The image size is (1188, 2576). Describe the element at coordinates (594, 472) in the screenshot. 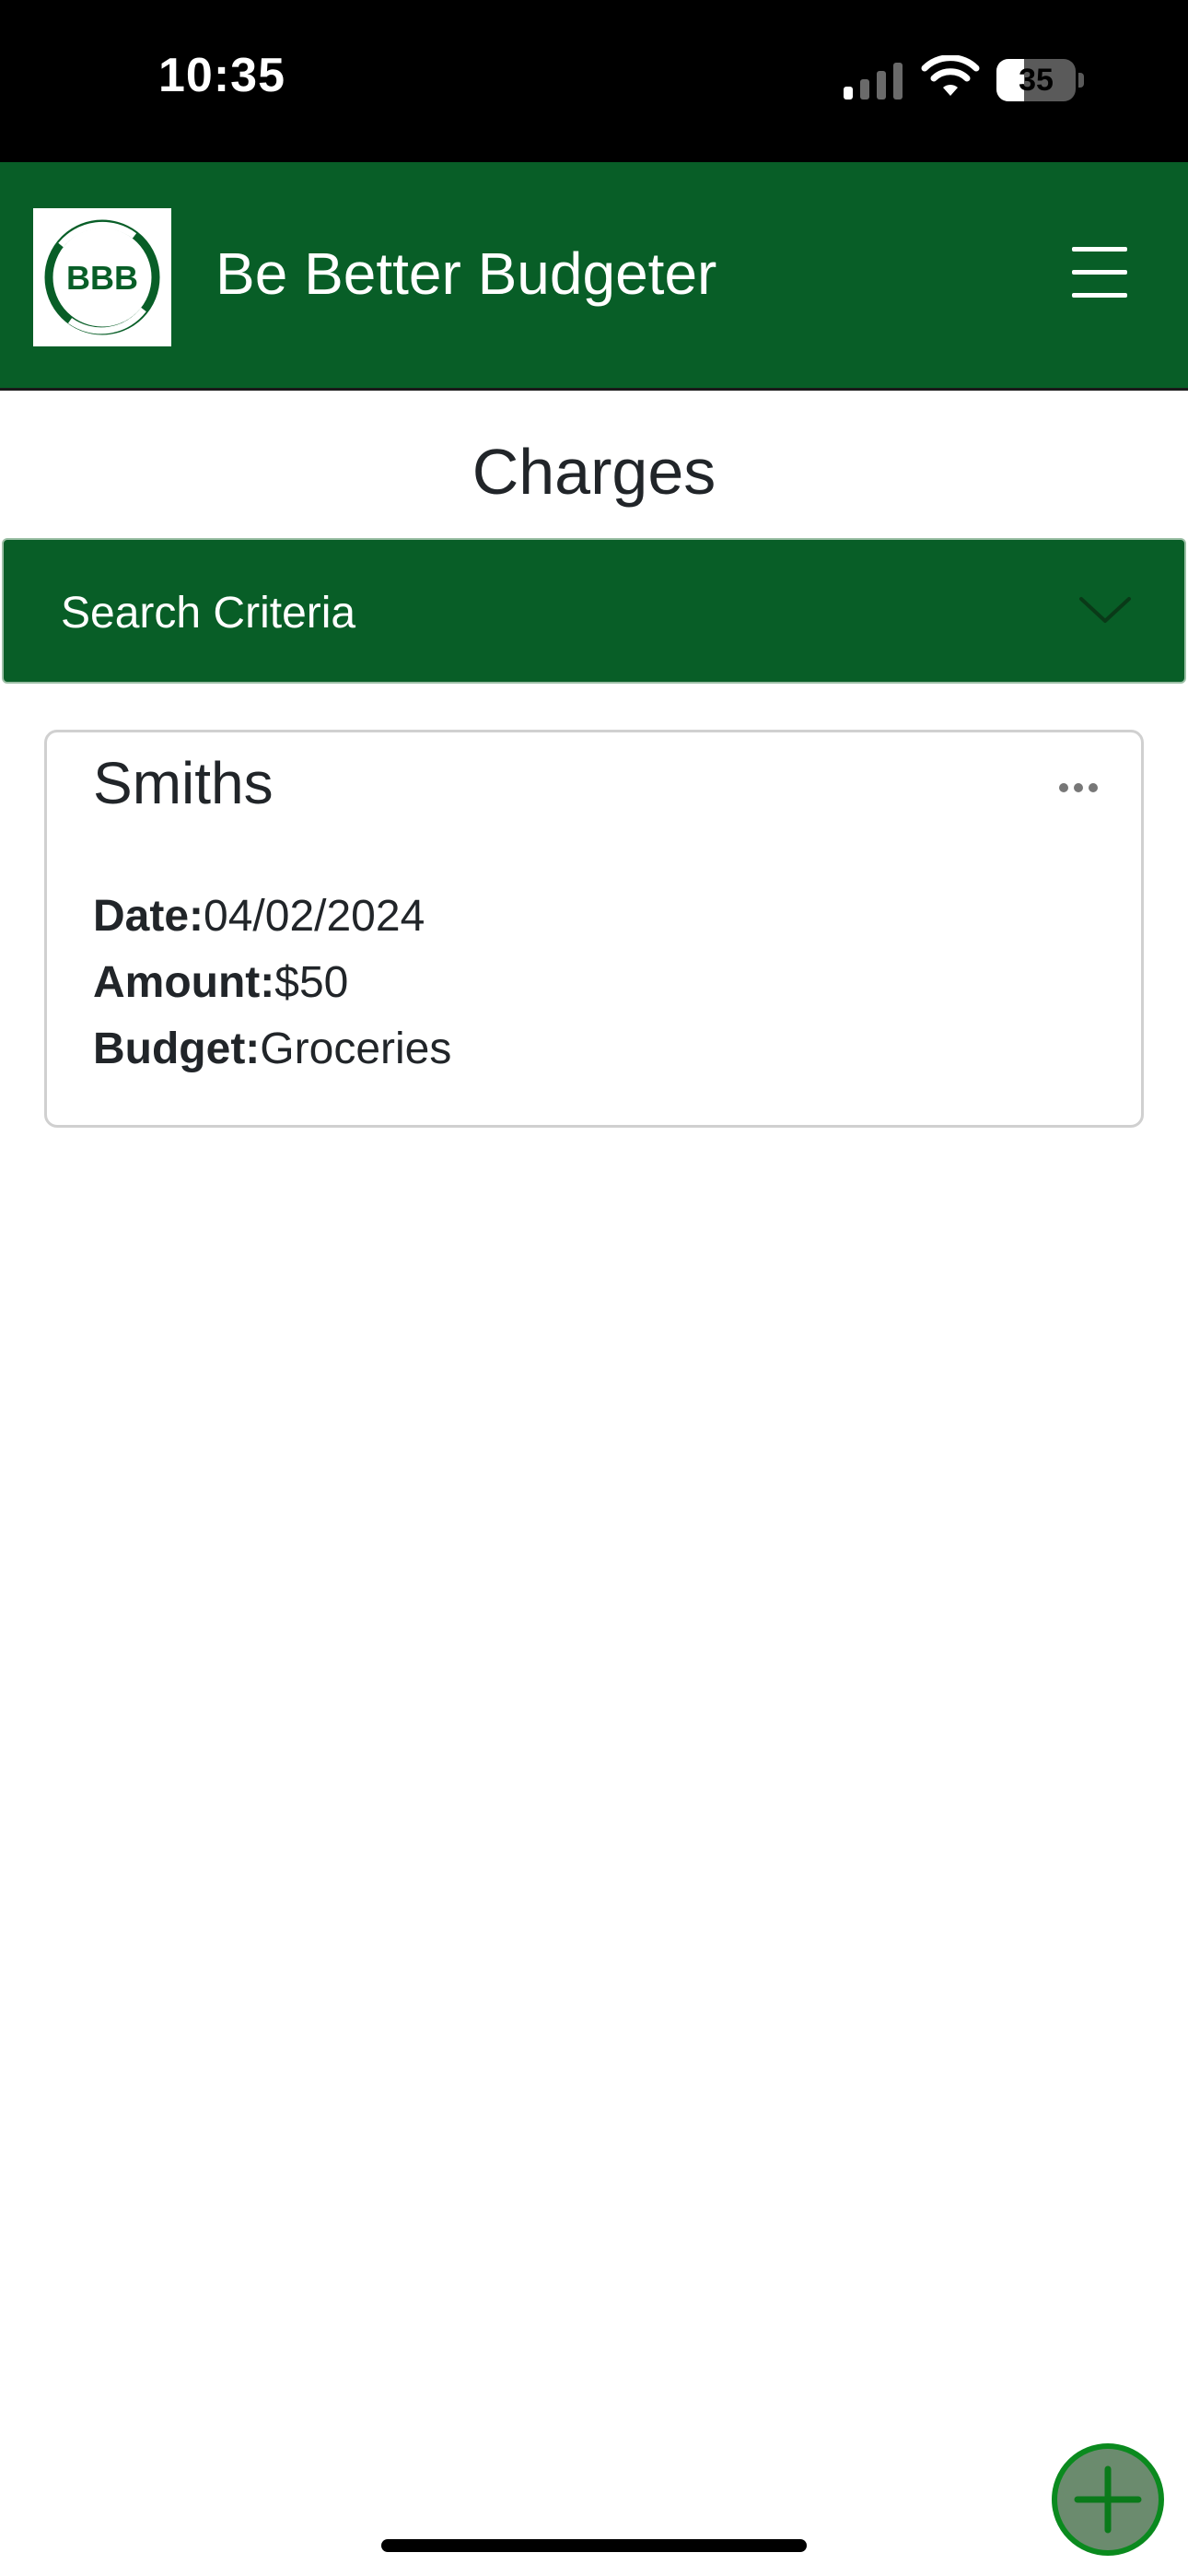

I see `page-title: Charges` at that location.